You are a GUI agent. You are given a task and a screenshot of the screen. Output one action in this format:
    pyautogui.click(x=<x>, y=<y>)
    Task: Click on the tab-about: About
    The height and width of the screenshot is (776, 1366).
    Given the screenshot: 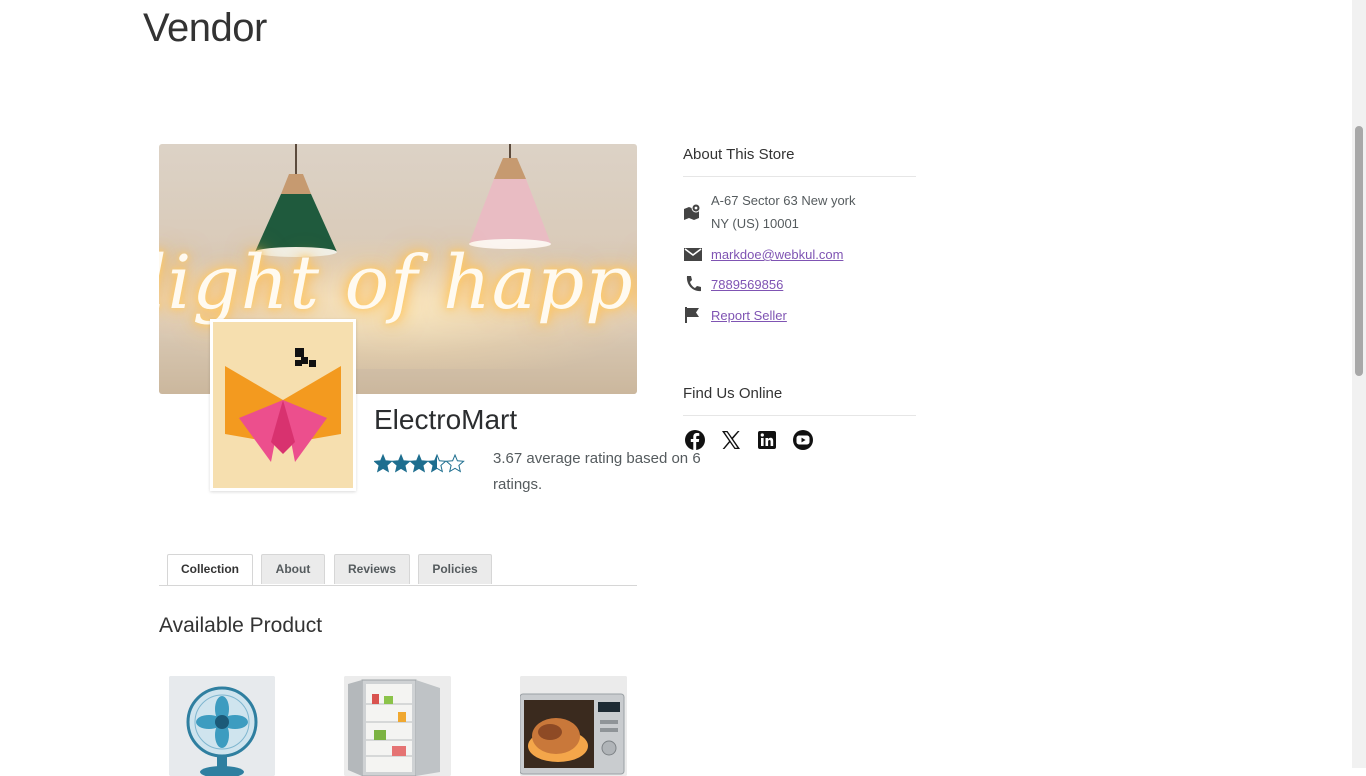 What is the action you would take?
    pyautogui.click(x=293, y=569)
    